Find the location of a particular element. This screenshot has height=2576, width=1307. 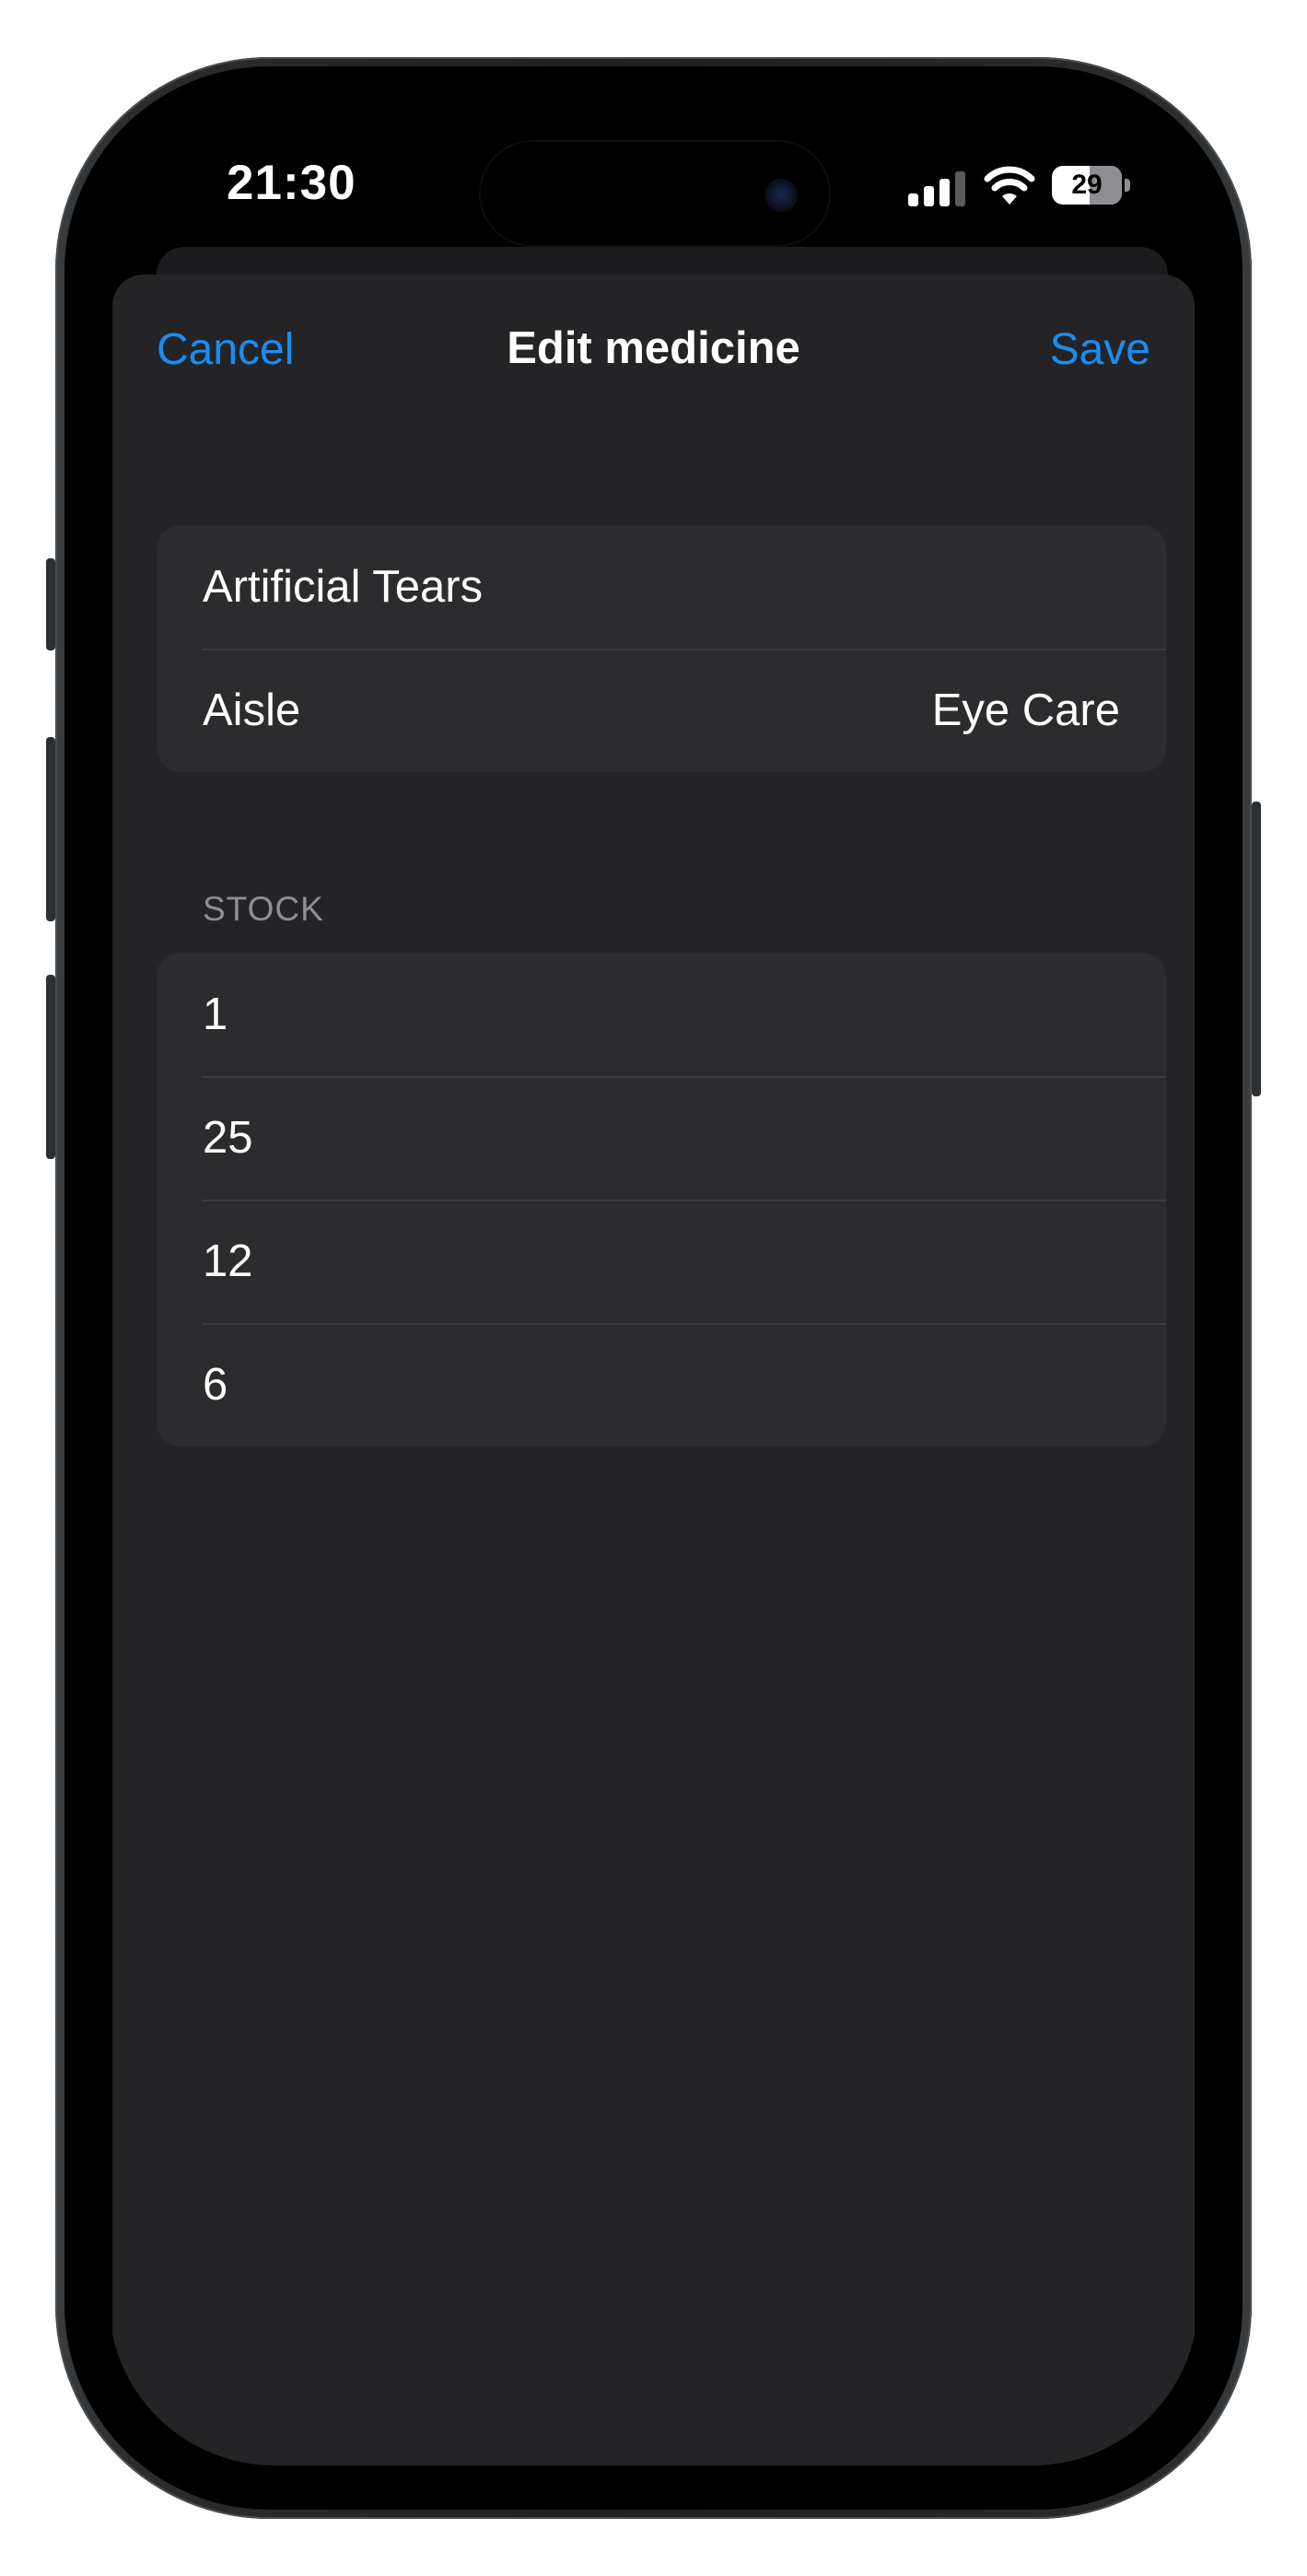

volume-down-button is located at coordinates (51, 1067).